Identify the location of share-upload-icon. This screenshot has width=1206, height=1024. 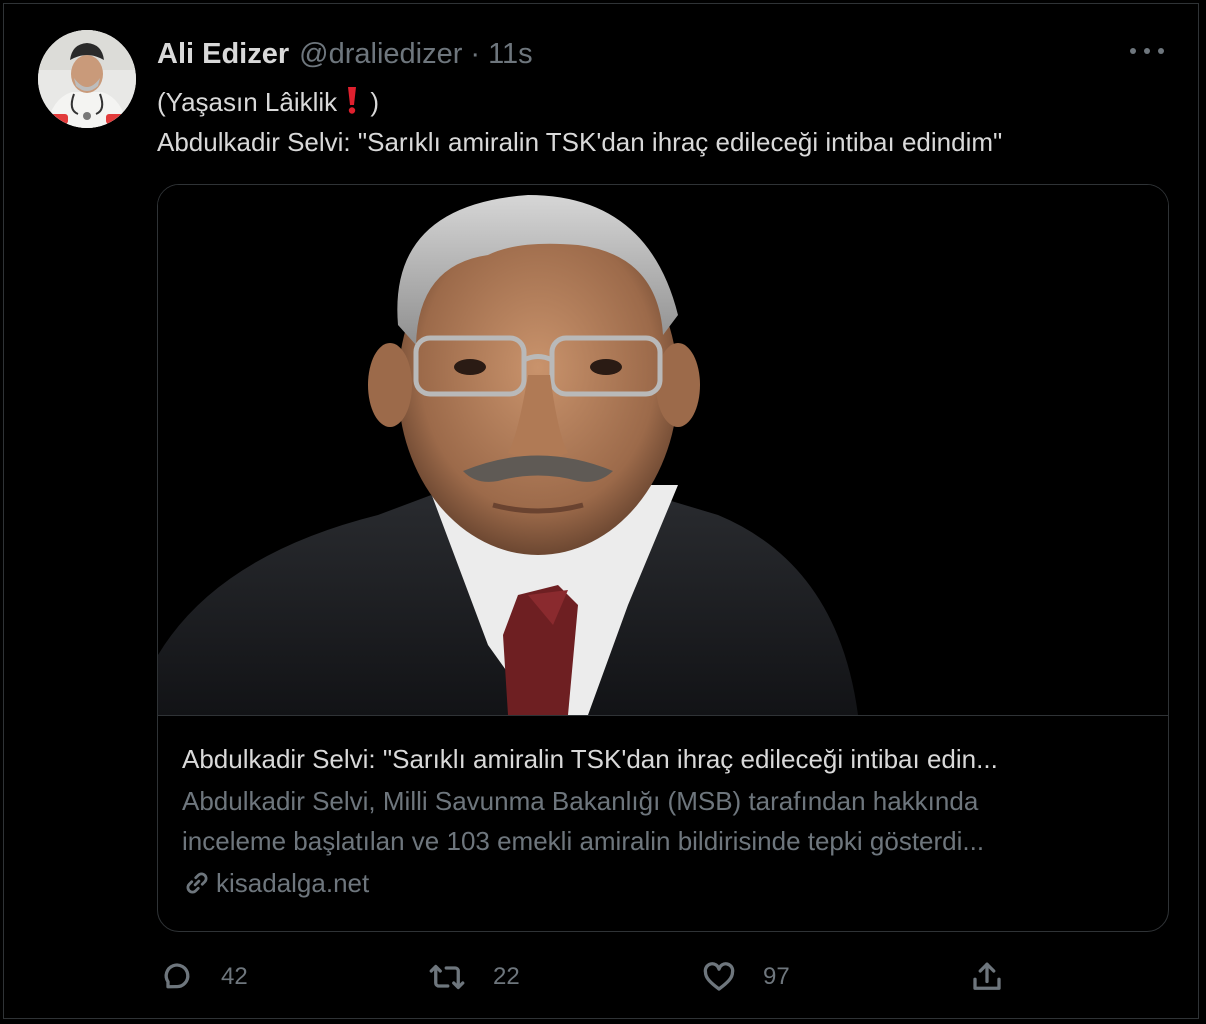
(987, 976).